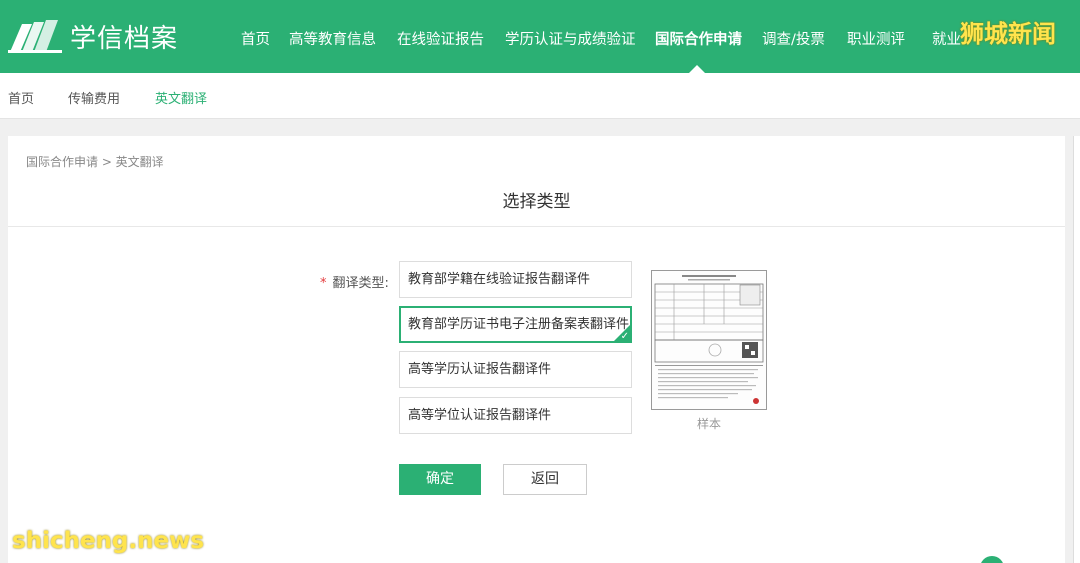 Image resolution: width=1080 pixels, height=563 pixels. I want to click on sample-document-thumbnail, so click(709, 340).